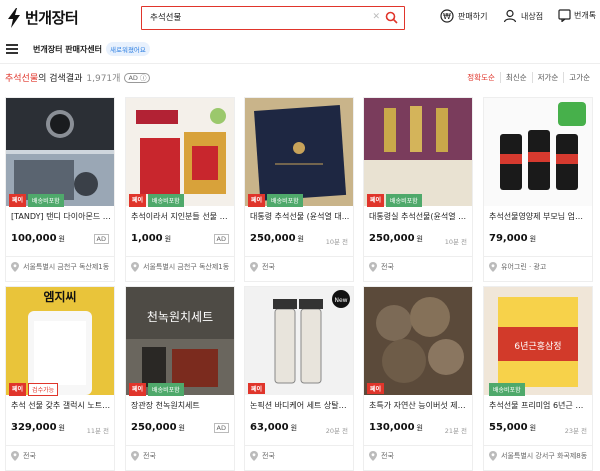 The image size is (600, 471). Describe the element at coordinates (180, 341) in the screenshot. I see `product-image: 천녹원치세트` at that location.